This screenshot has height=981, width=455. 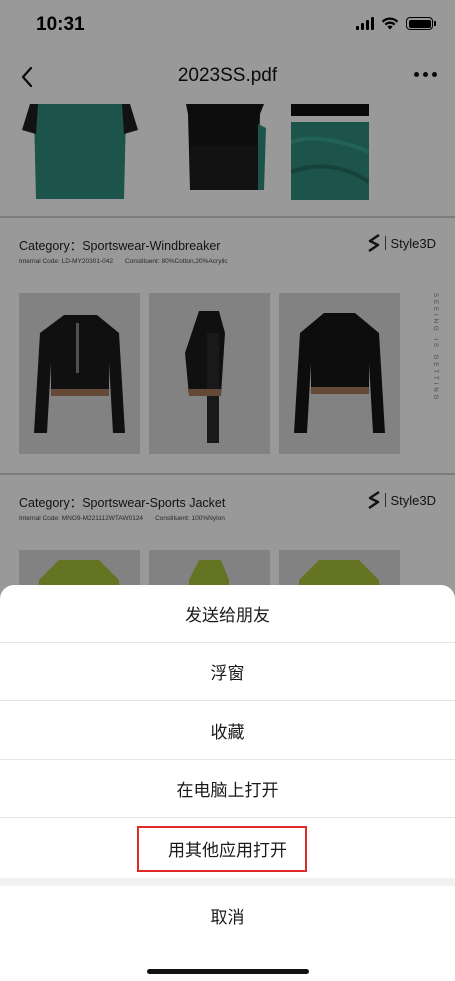 I want to click on cancel-button: 取消, so click(x=227, y=915).